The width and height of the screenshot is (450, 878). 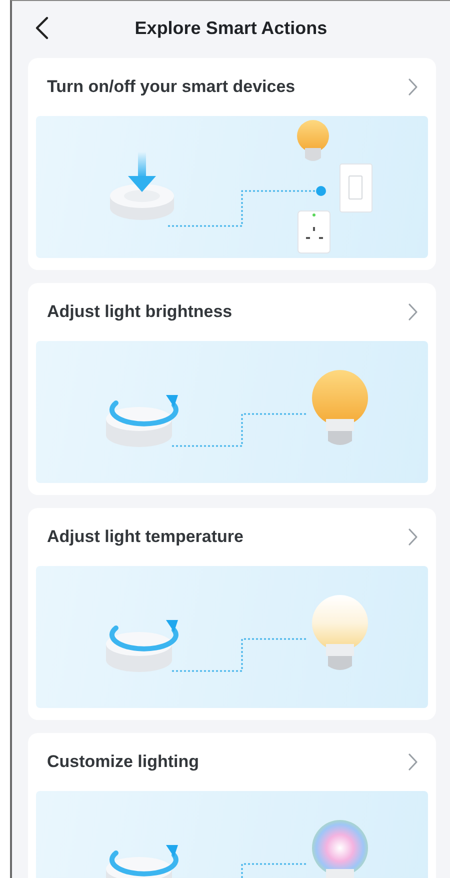 What do you see at coordinates (139, 312) in the screenshot?
I see `action-title: Adjust light brightness` at bounding box center [139, 312].